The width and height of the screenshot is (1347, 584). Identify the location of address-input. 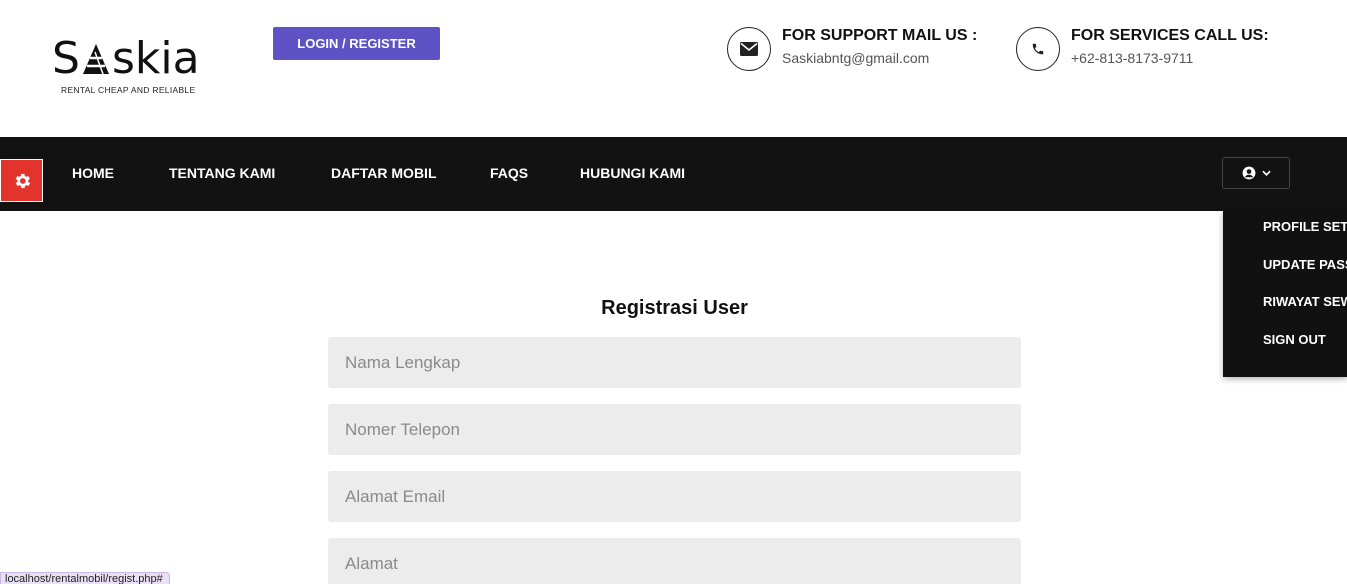
(674, 561).